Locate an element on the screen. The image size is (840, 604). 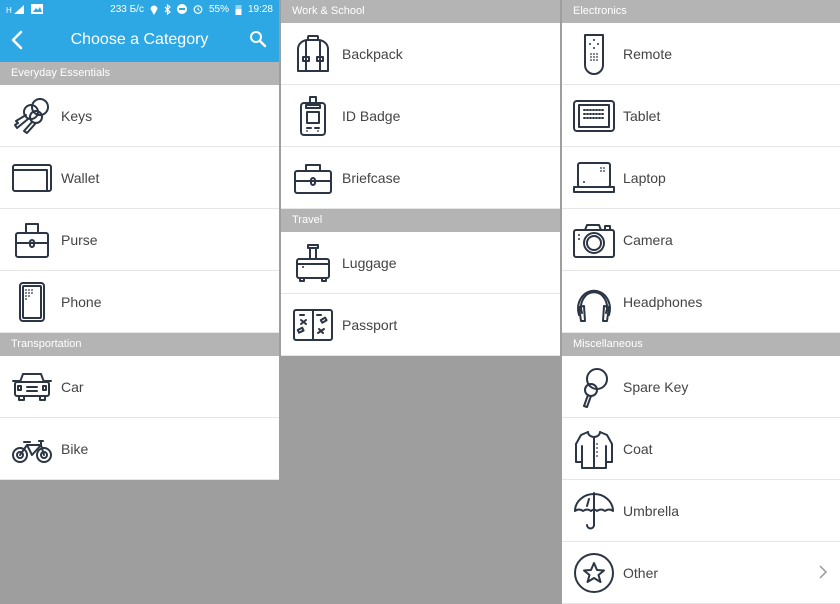
category-label: Backpack is located at coordinates (372, 53).